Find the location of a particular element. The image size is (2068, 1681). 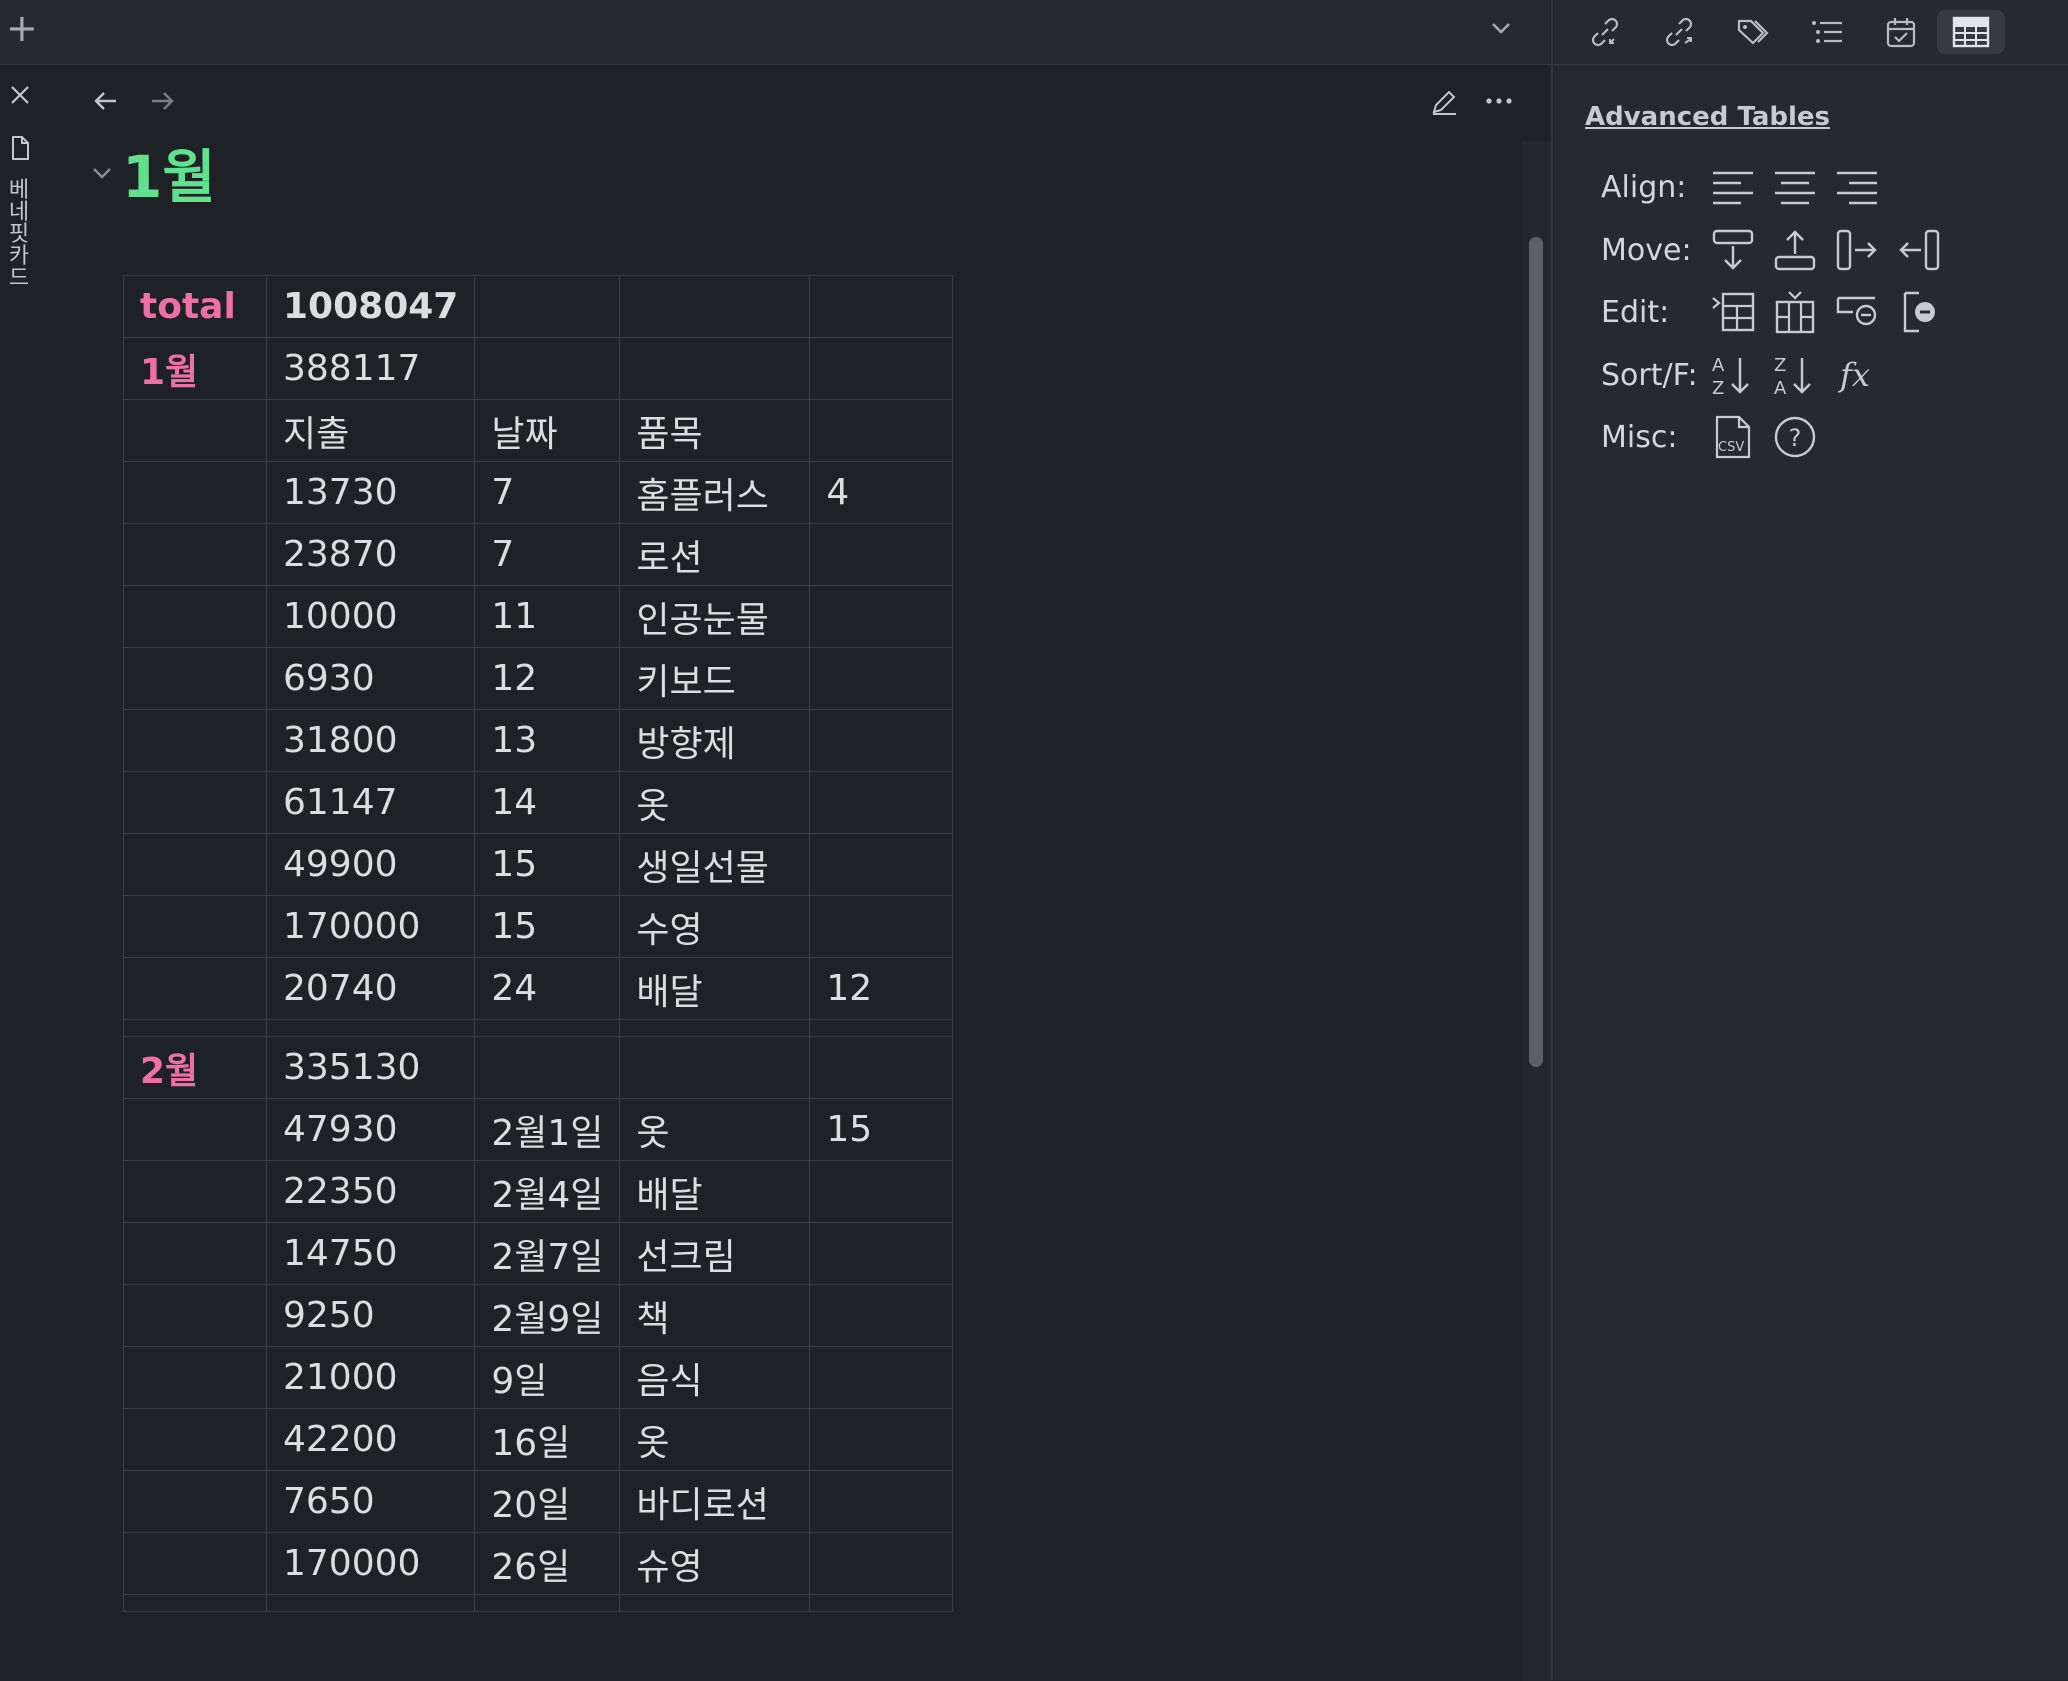

table-cell: total is located at coordinates (195, 306).